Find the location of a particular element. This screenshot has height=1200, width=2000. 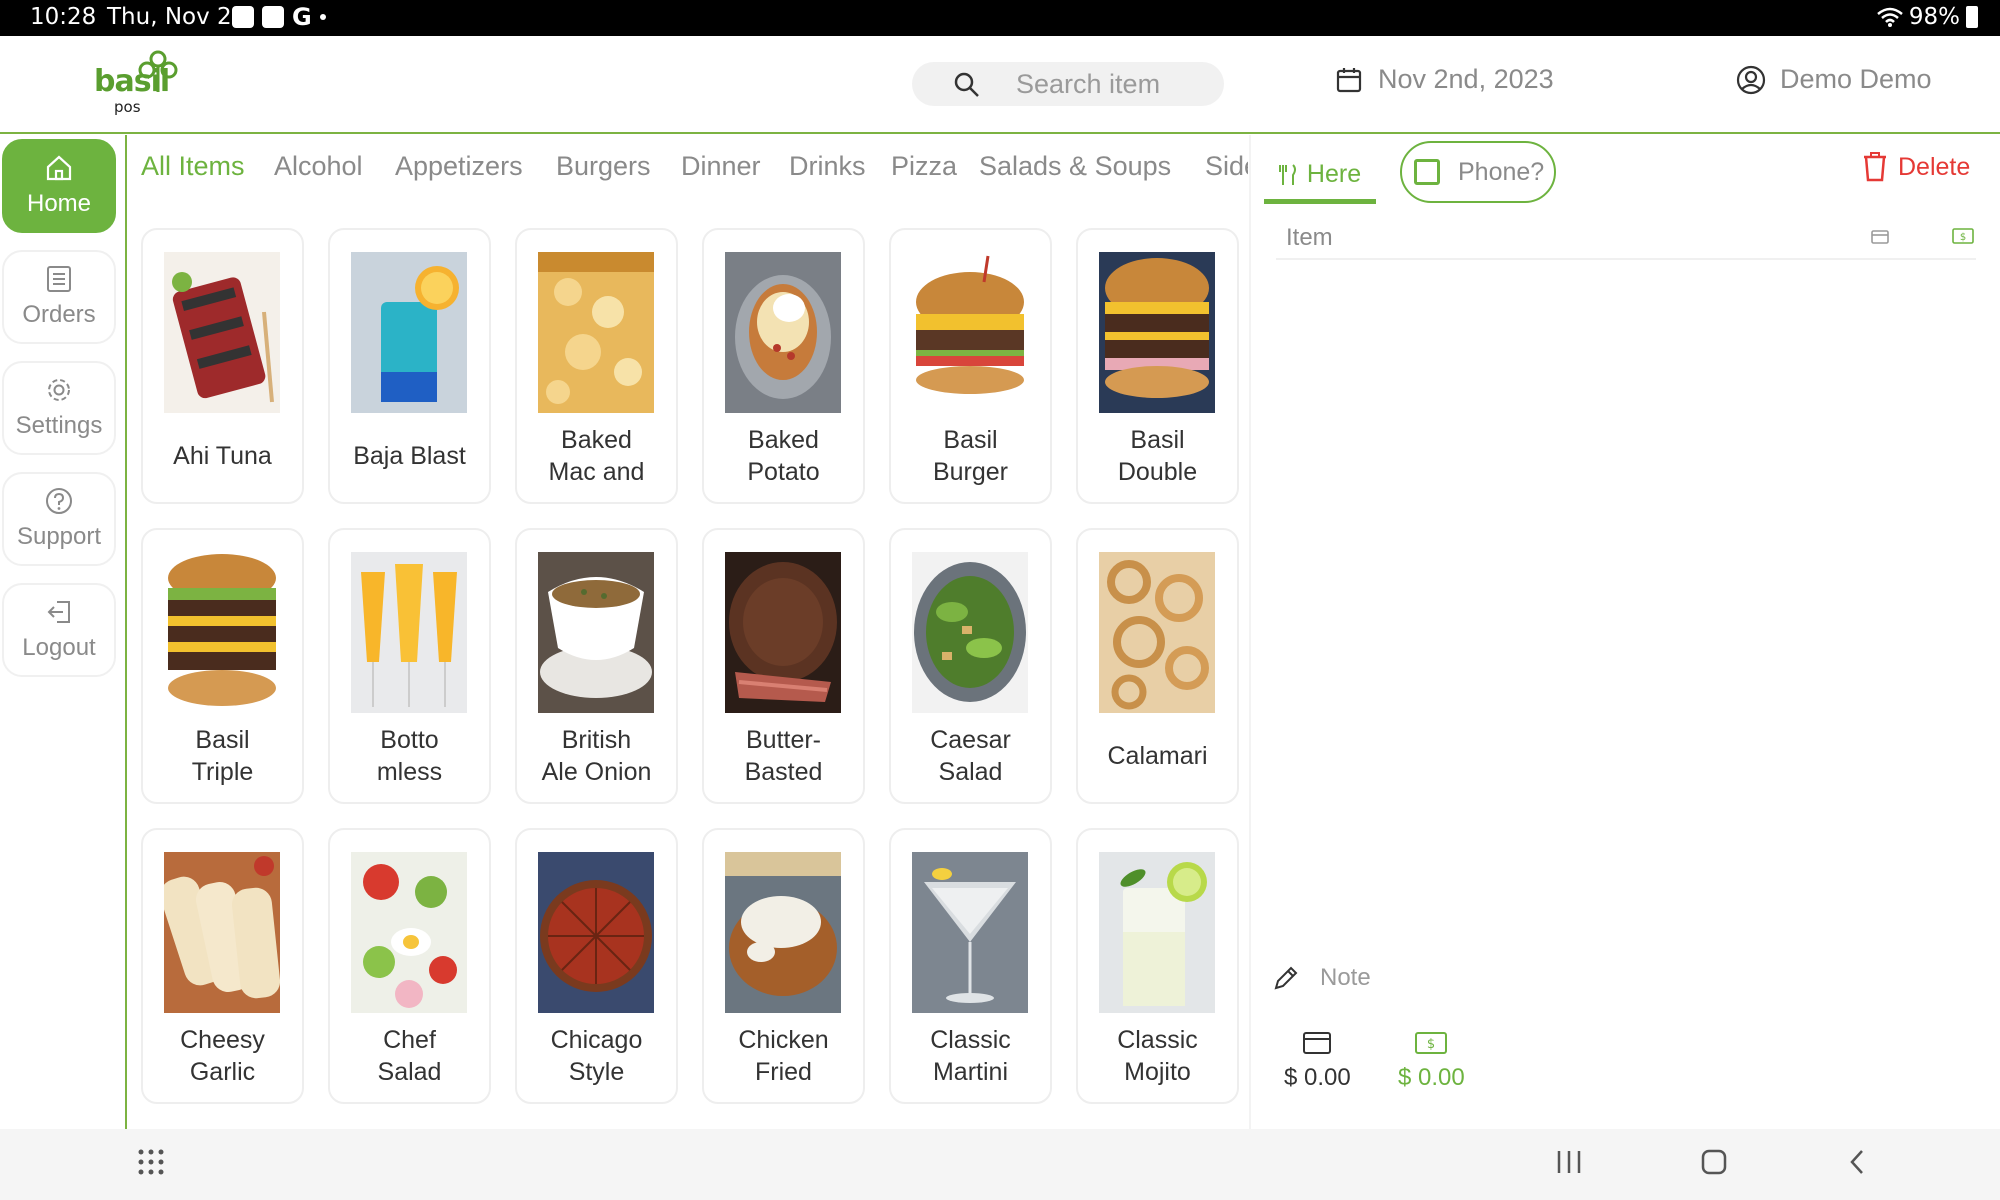

tab-dinner: Dinner is located at coordinates (721, 166).